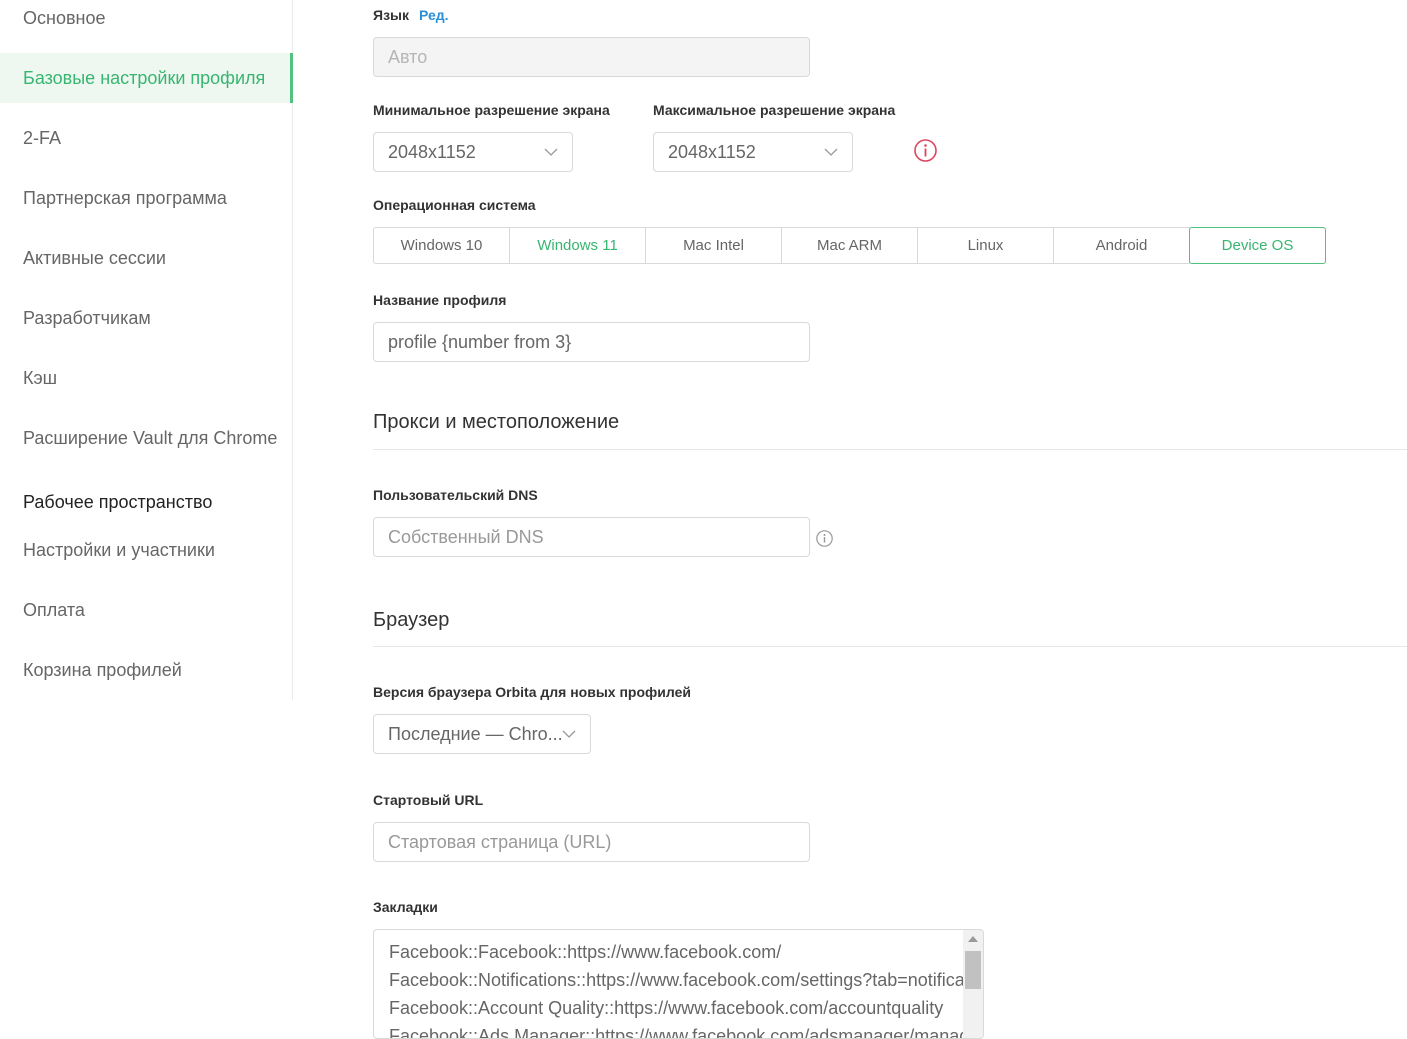 The image size is (1407, 1039). I want to click on start-url-placeholder: Стартовая страница (URL), so click(499, 842).